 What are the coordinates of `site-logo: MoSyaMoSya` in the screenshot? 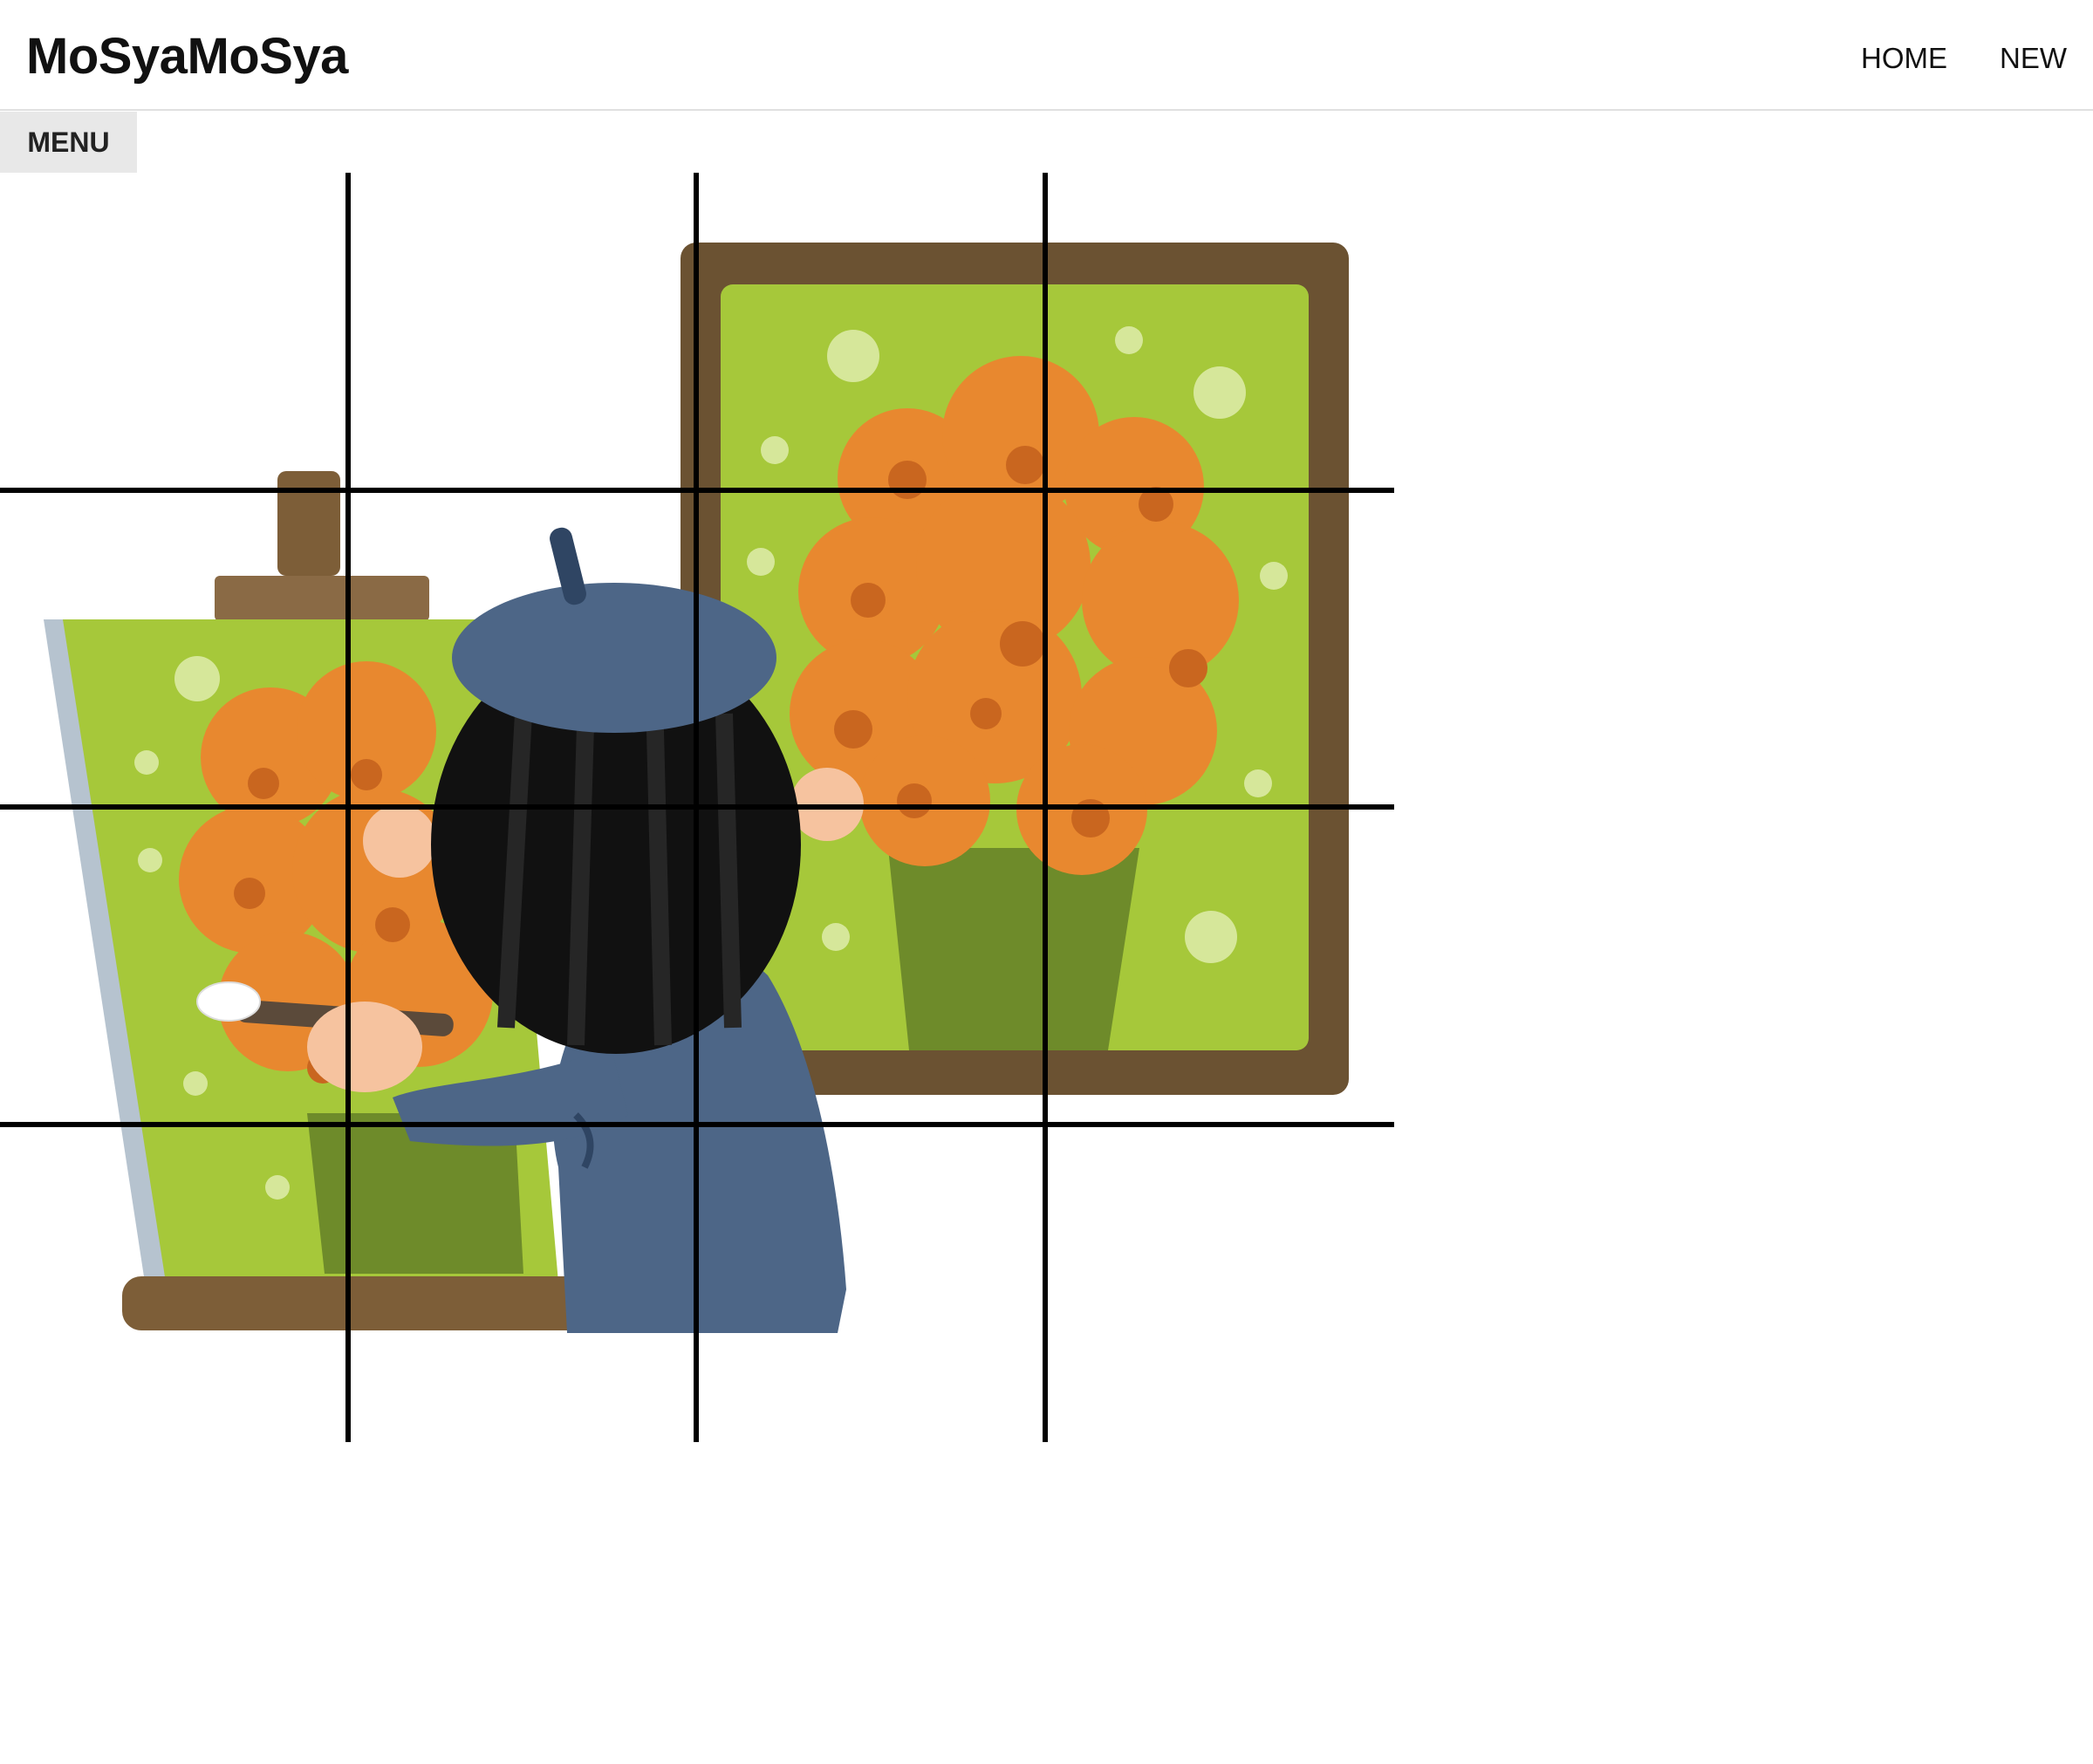 It's located at (187, 56).